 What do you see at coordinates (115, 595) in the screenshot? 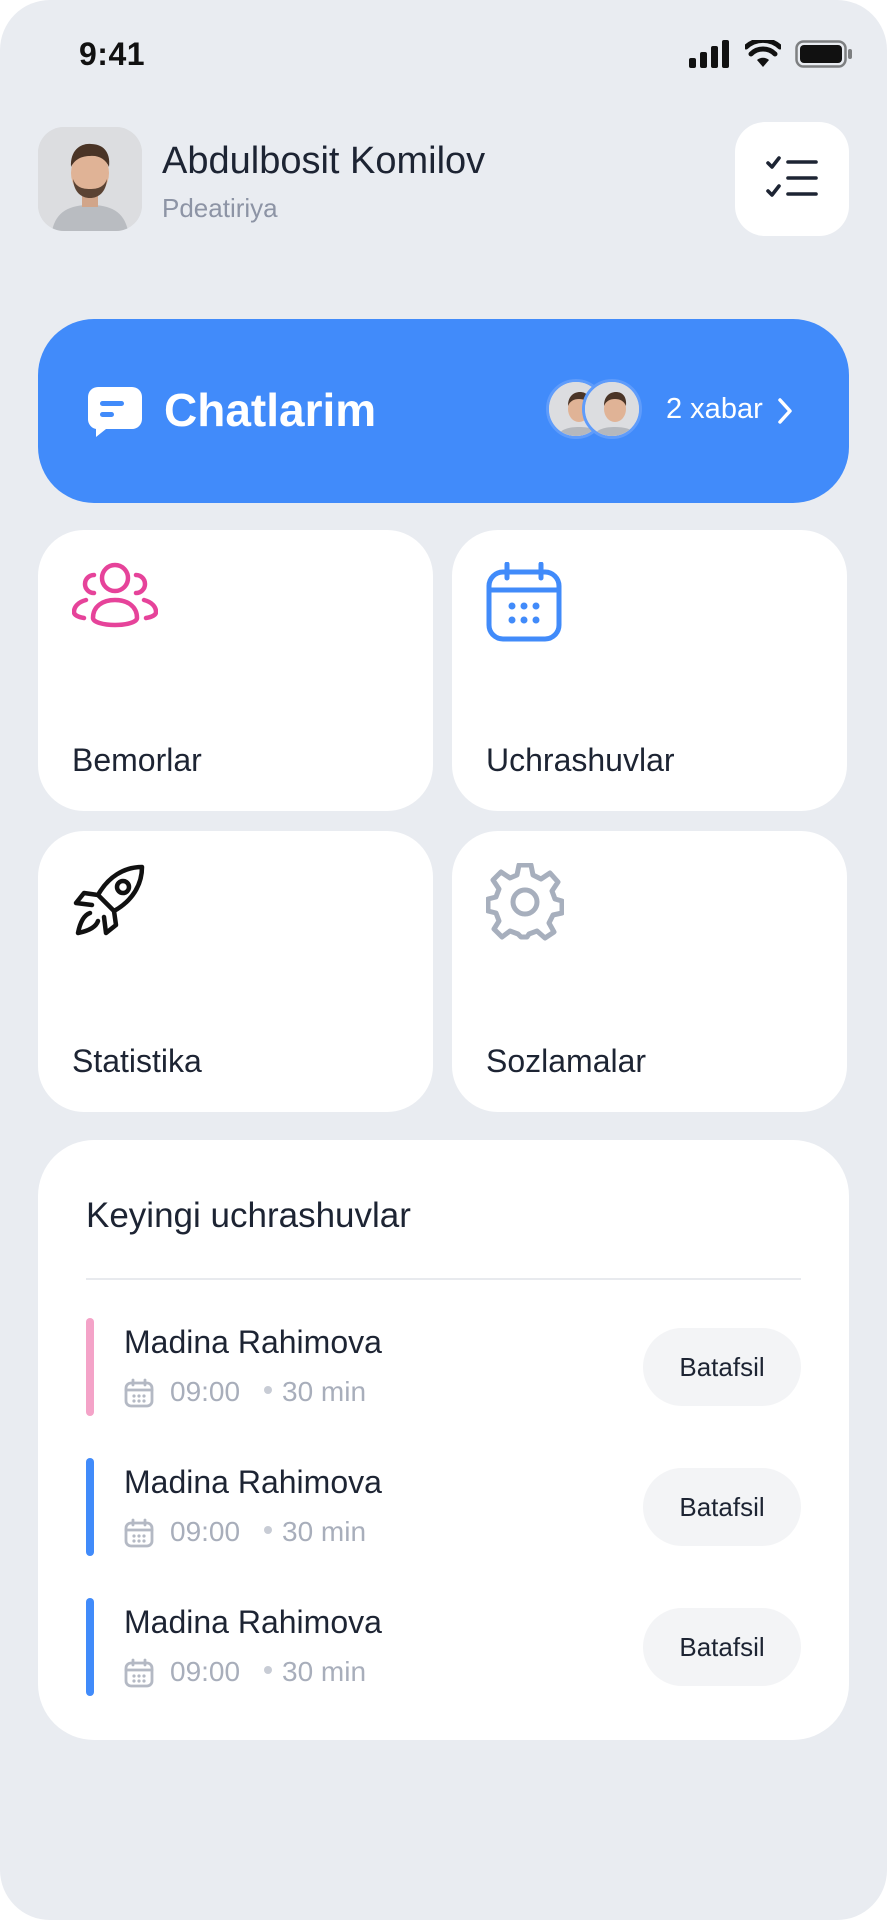
I see `users-icon` at bounding box center [115, 595].